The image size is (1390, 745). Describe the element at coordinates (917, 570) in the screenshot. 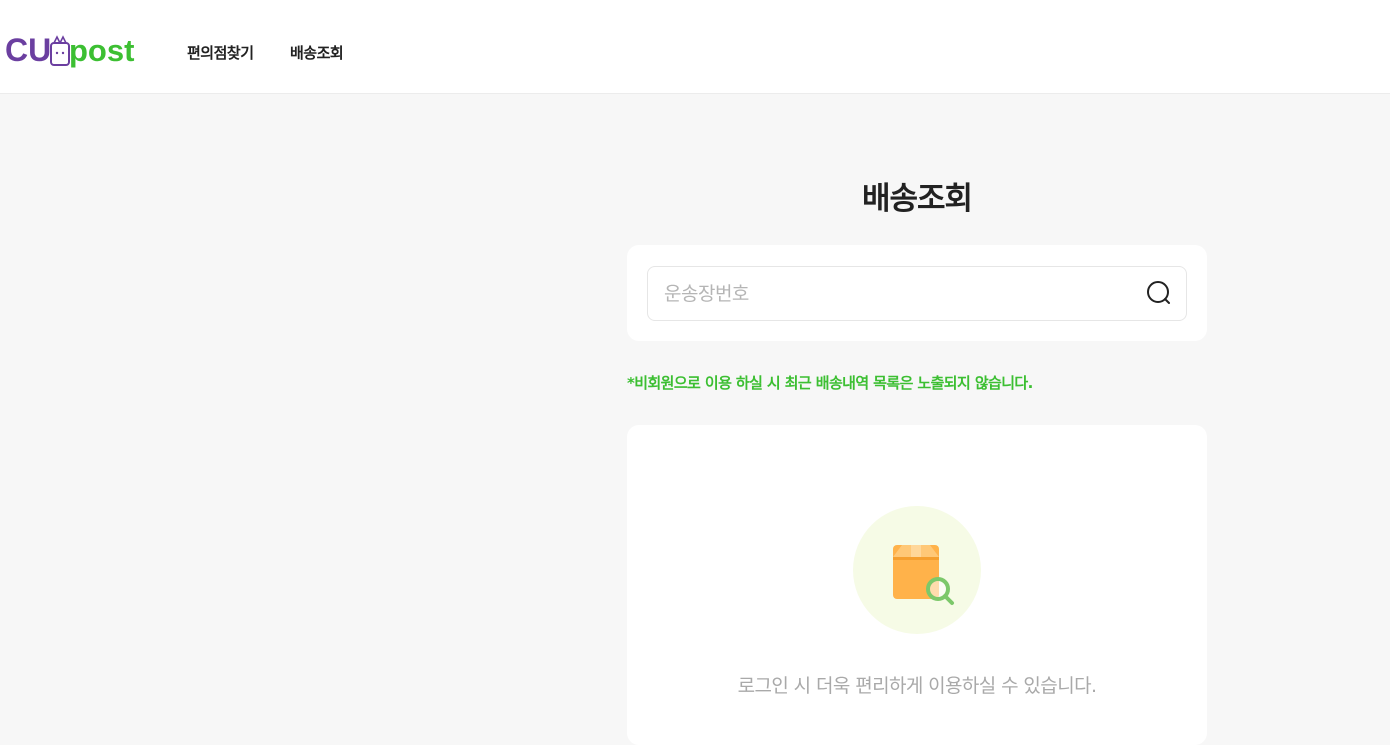

I see `package-search-icon` at that location.